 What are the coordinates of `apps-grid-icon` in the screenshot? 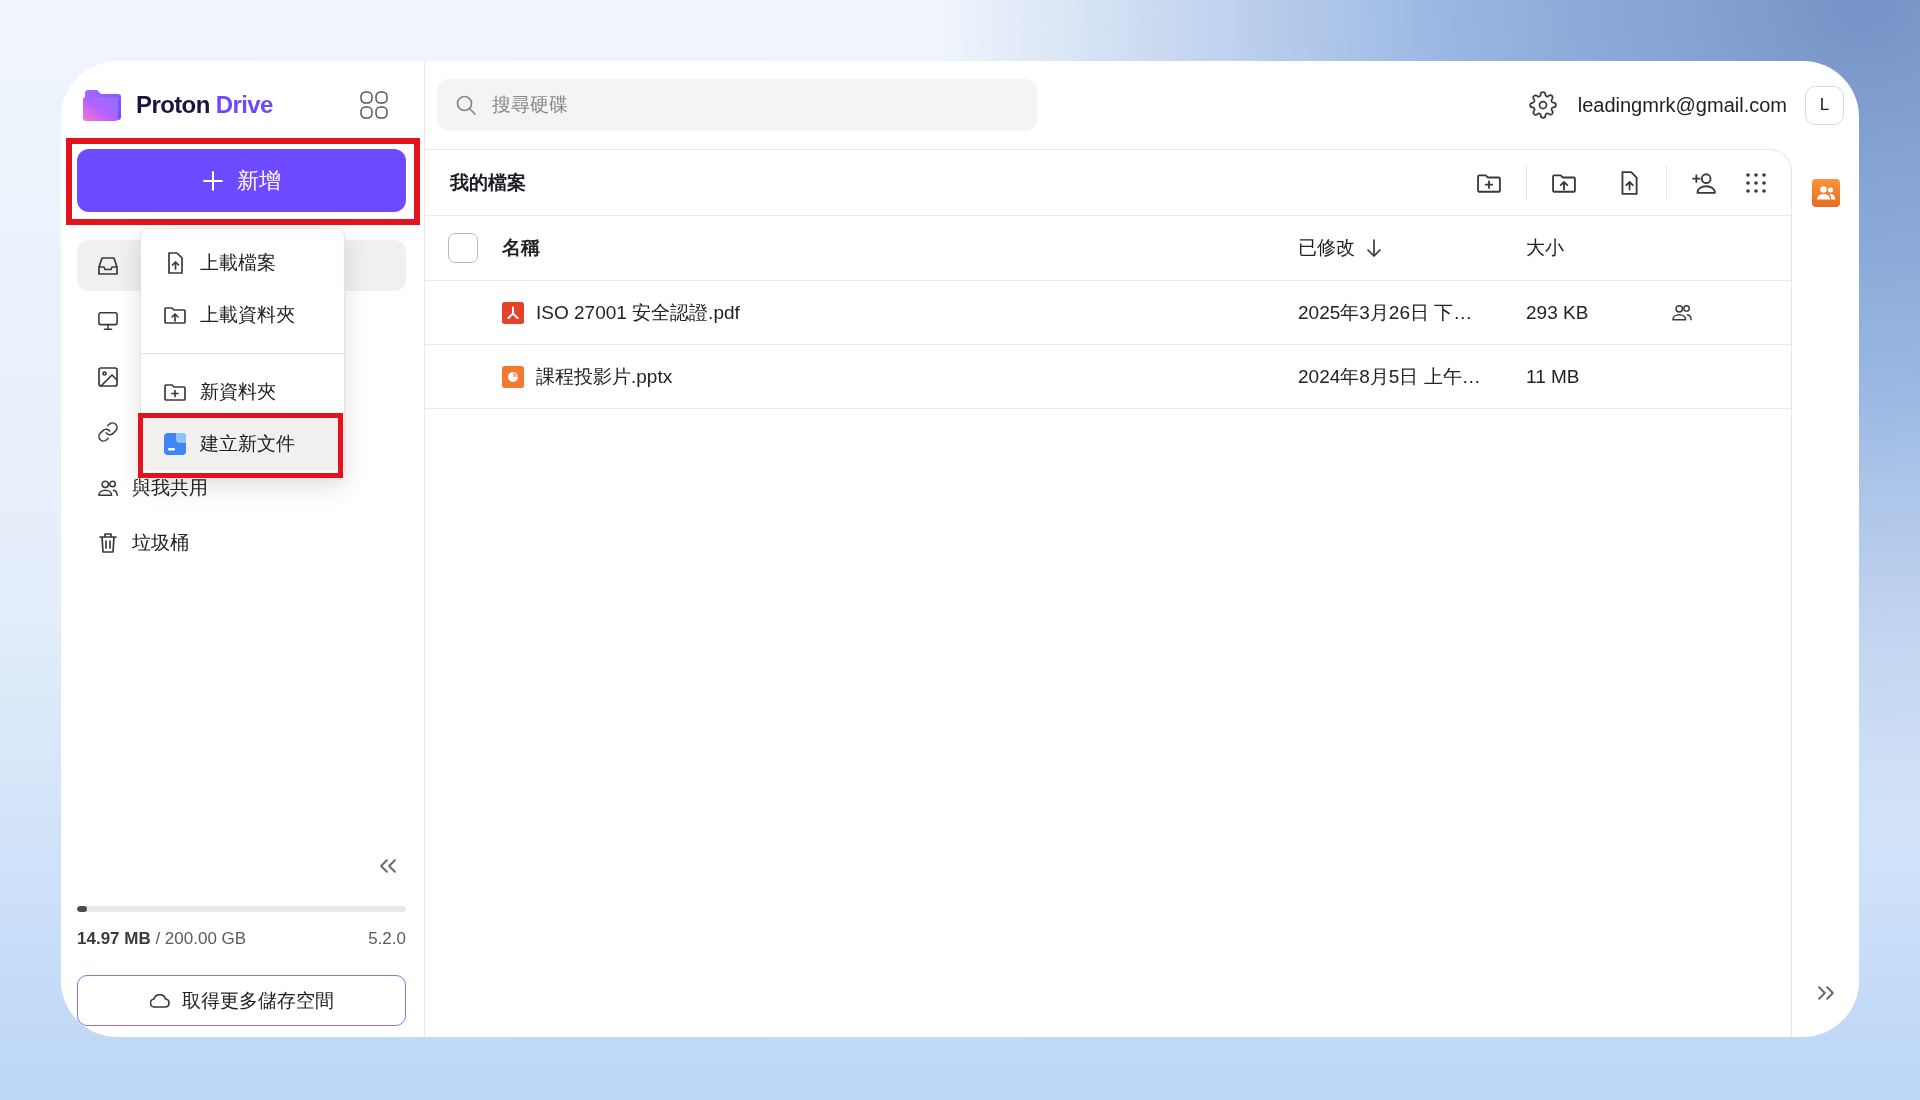 It's located at (374, 105).